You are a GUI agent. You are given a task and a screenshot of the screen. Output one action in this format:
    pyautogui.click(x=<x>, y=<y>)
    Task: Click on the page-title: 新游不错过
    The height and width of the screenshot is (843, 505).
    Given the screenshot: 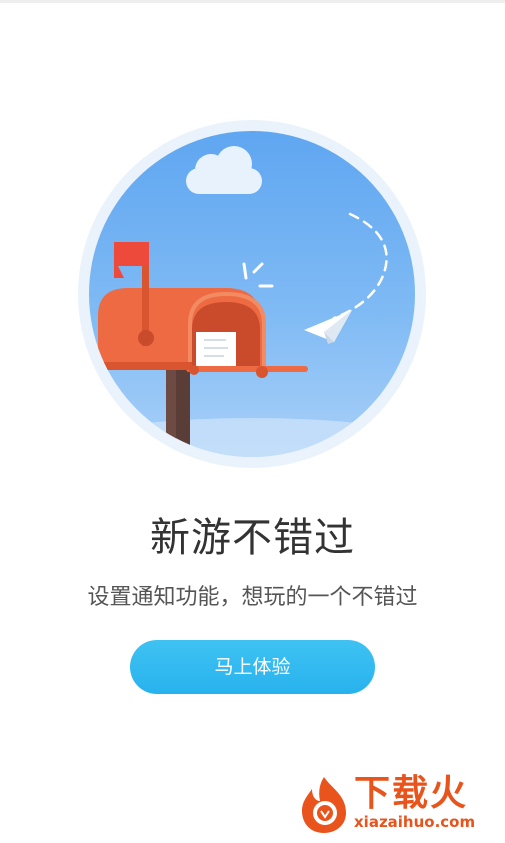 What is the action you would take?
    pyautogui.click(x=252, y=538)
    